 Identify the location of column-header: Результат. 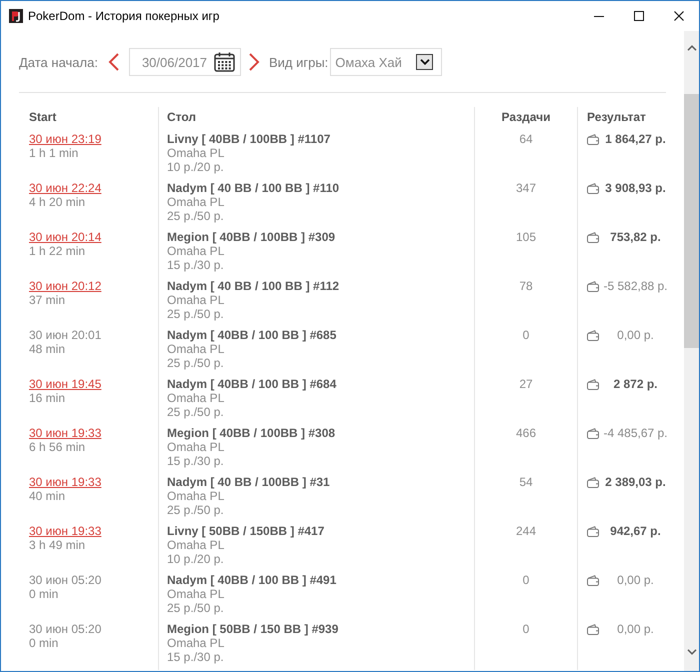
(616, 117).